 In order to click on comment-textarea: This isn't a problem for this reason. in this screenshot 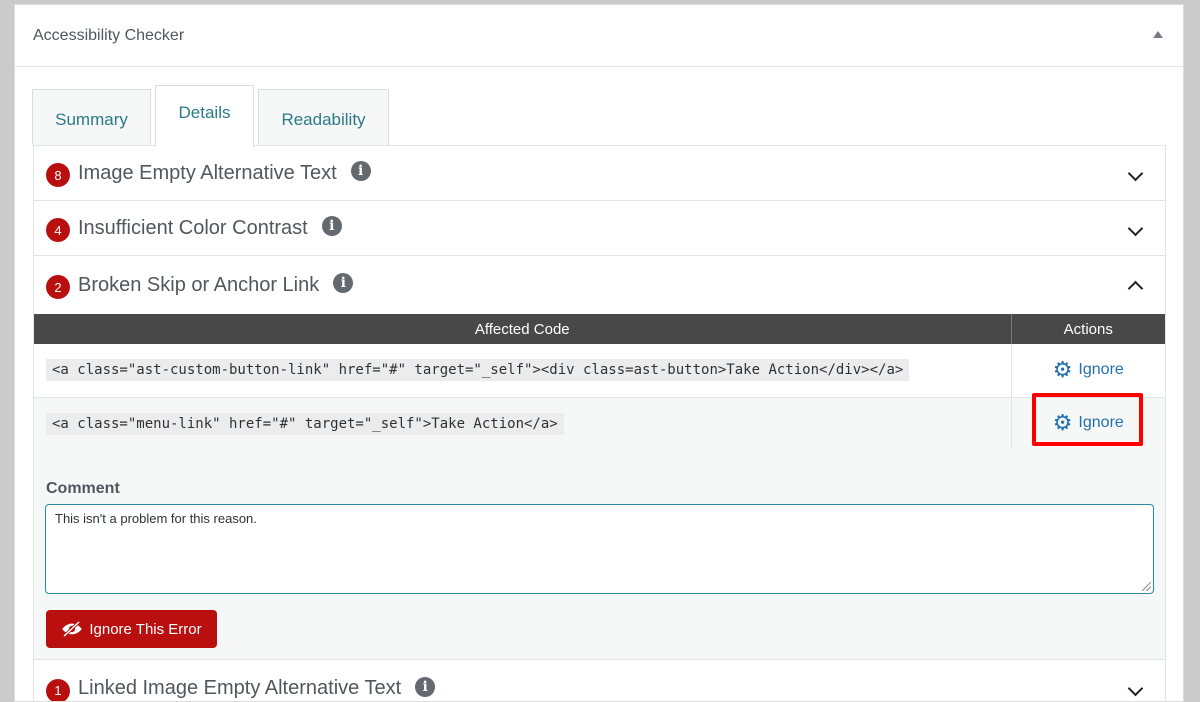, I will do `click(599, 549)`.